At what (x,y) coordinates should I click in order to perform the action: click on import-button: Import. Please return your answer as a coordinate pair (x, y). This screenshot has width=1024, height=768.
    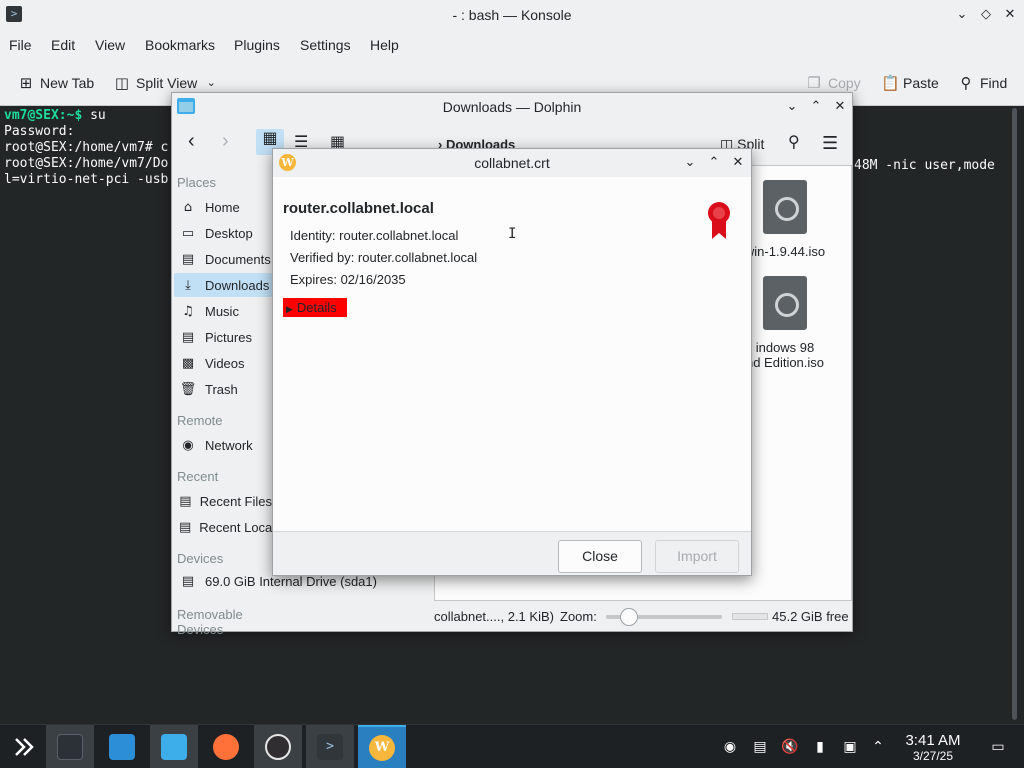
    Looking at the image, I should click on (697, 556).